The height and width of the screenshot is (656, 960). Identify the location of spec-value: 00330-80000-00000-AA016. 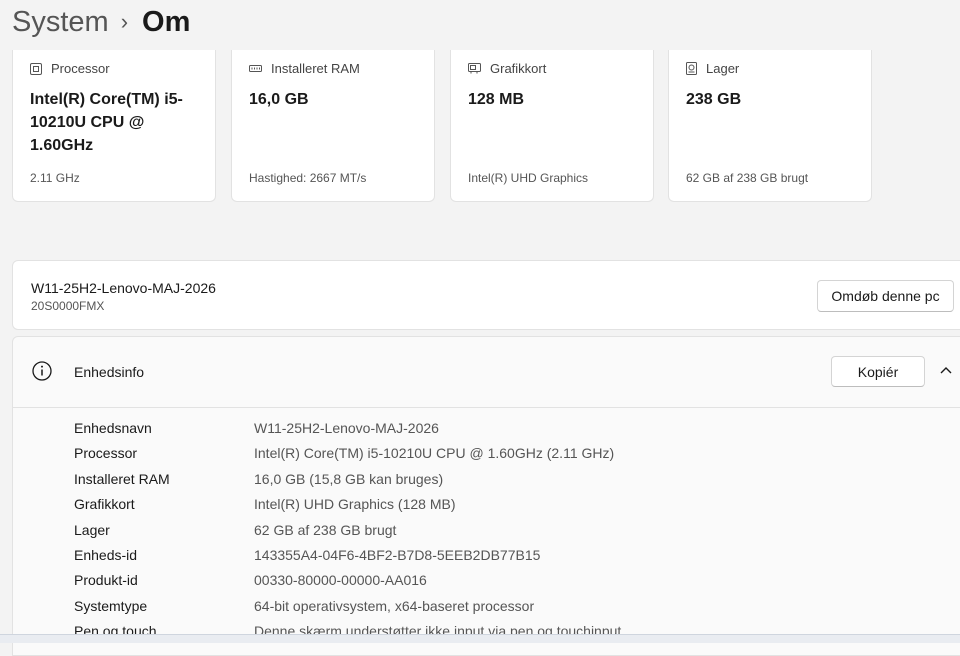
(340, 580).